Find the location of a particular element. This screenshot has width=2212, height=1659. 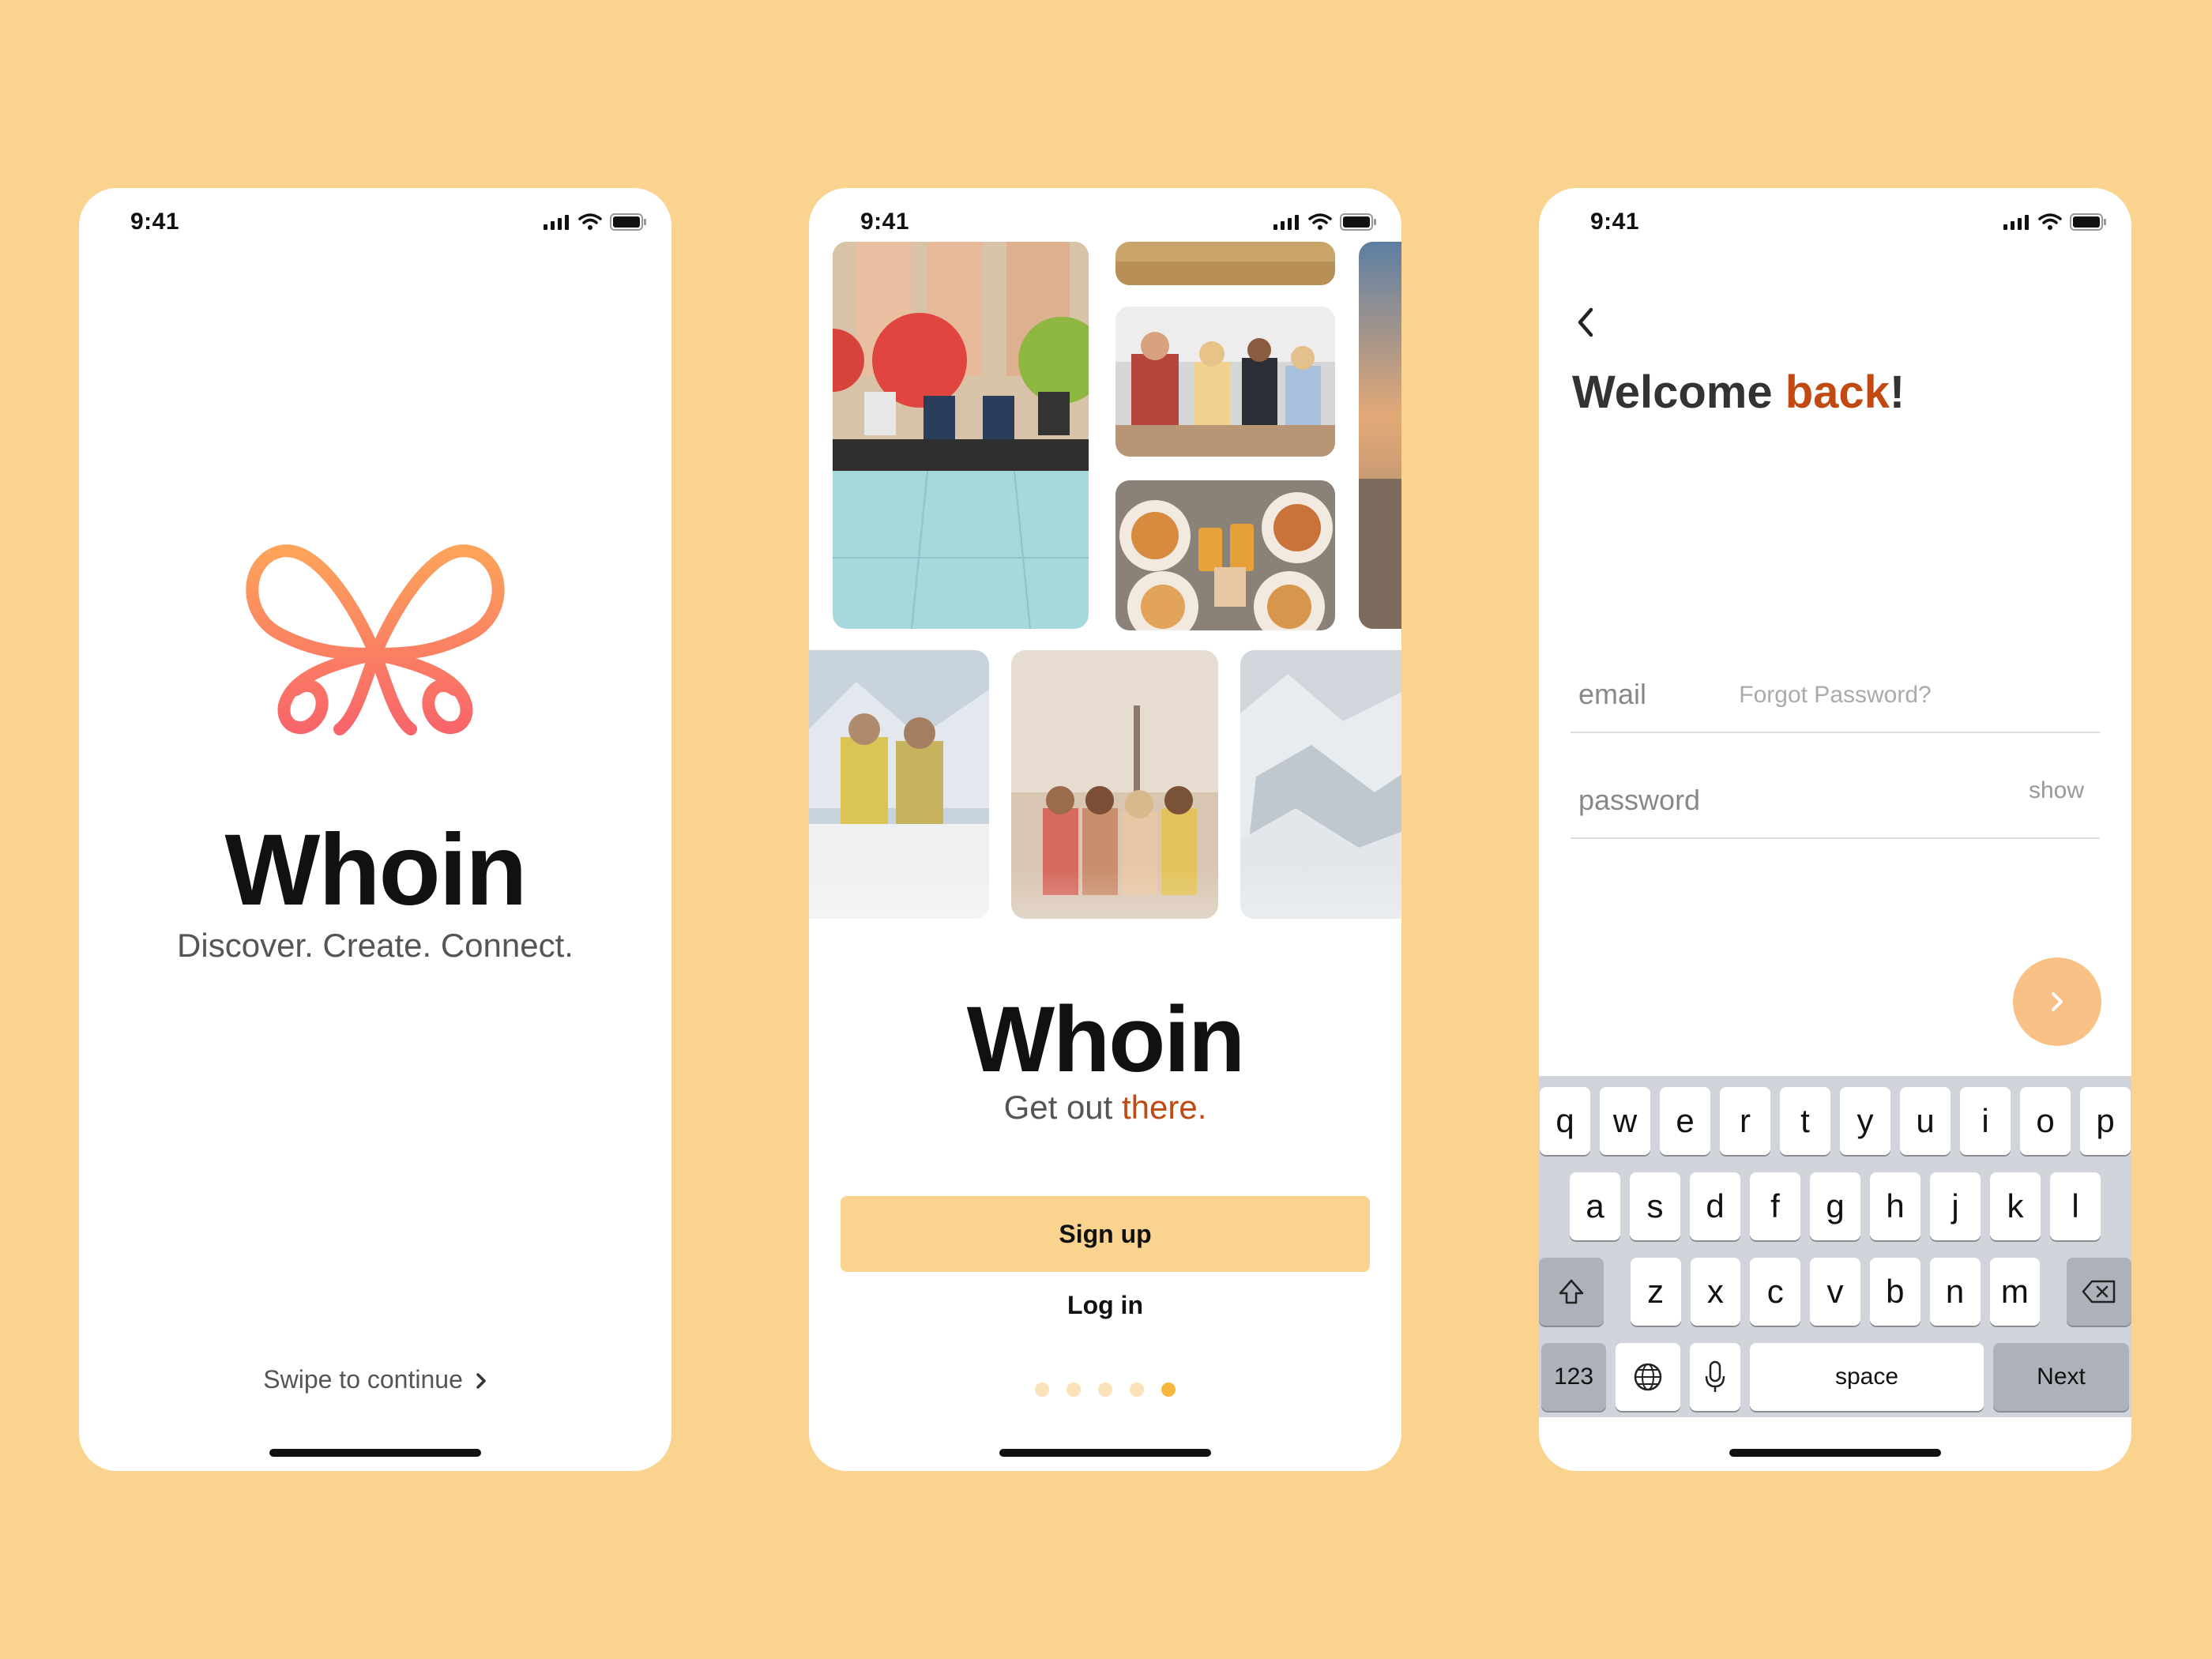

key-g: g is located at coordinates (1835, 1206).